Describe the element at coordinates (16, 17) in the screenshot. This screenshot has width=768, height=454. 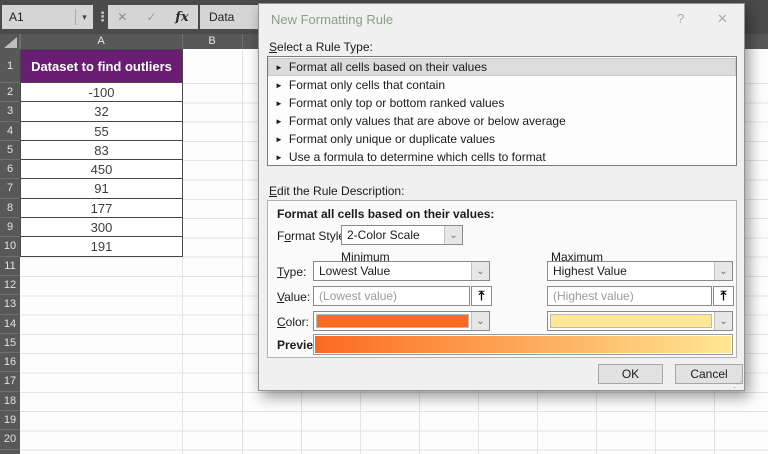
I see `name-box-value: A1` at that location.